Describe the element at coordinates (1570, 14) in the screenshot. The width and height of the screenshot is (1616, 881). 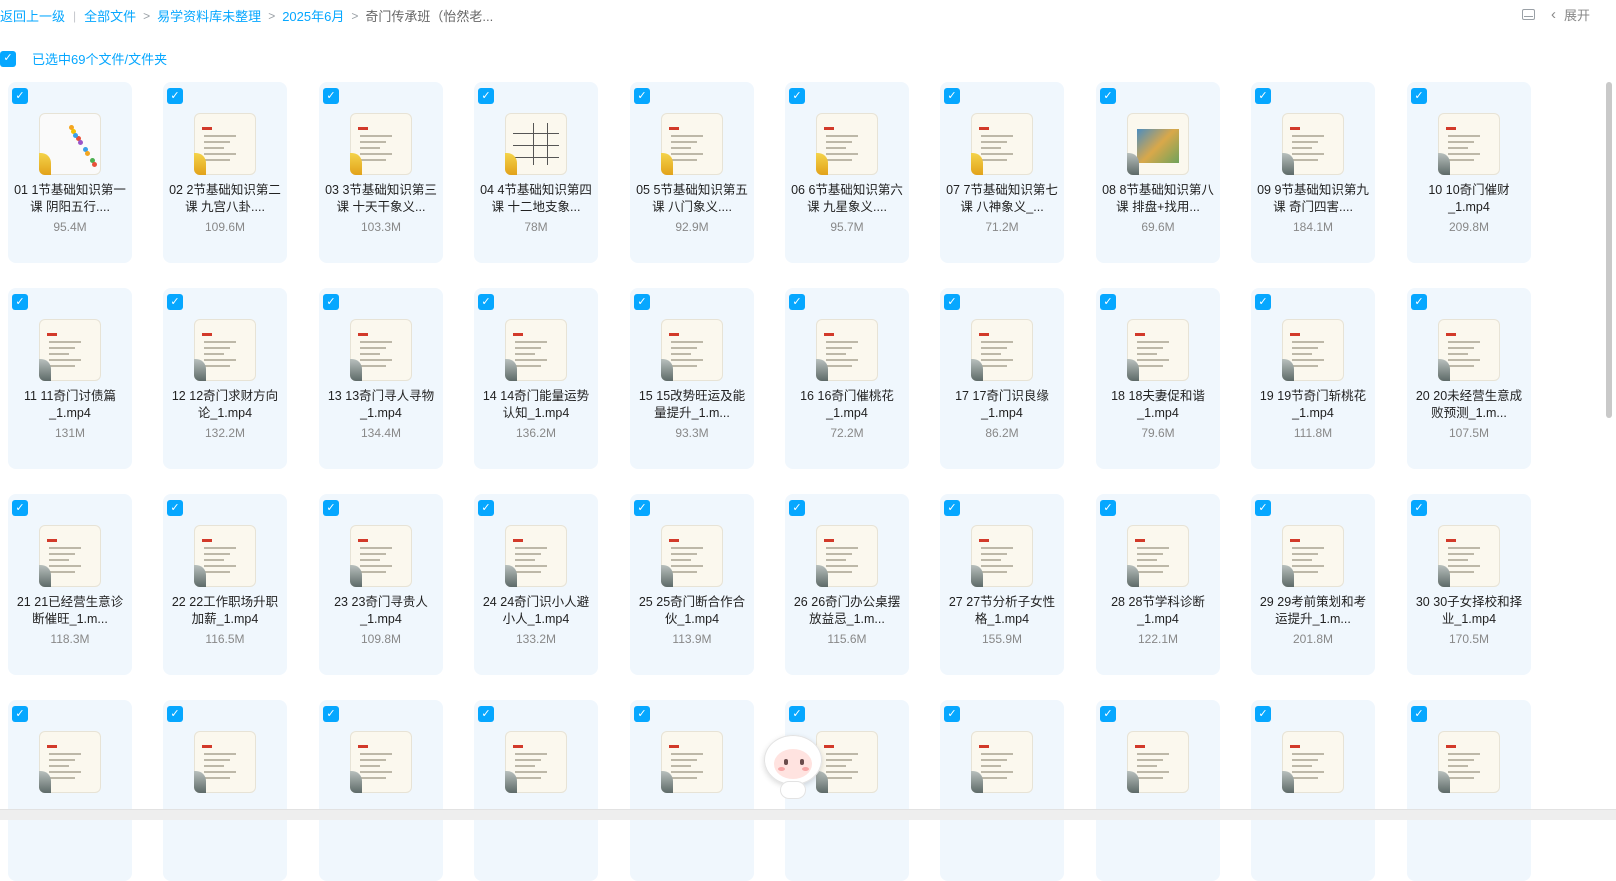
I see `expand-button: ‹ 展开` at that location.